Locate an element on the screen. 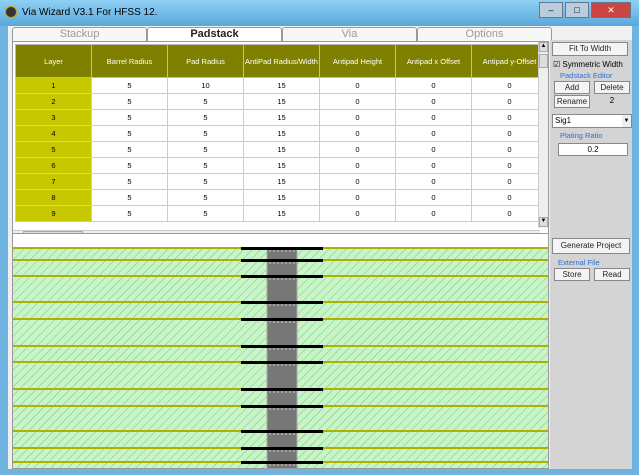  symmetric-checkbox: ☑ Symmetric Width is located at coordinates (588, 64).